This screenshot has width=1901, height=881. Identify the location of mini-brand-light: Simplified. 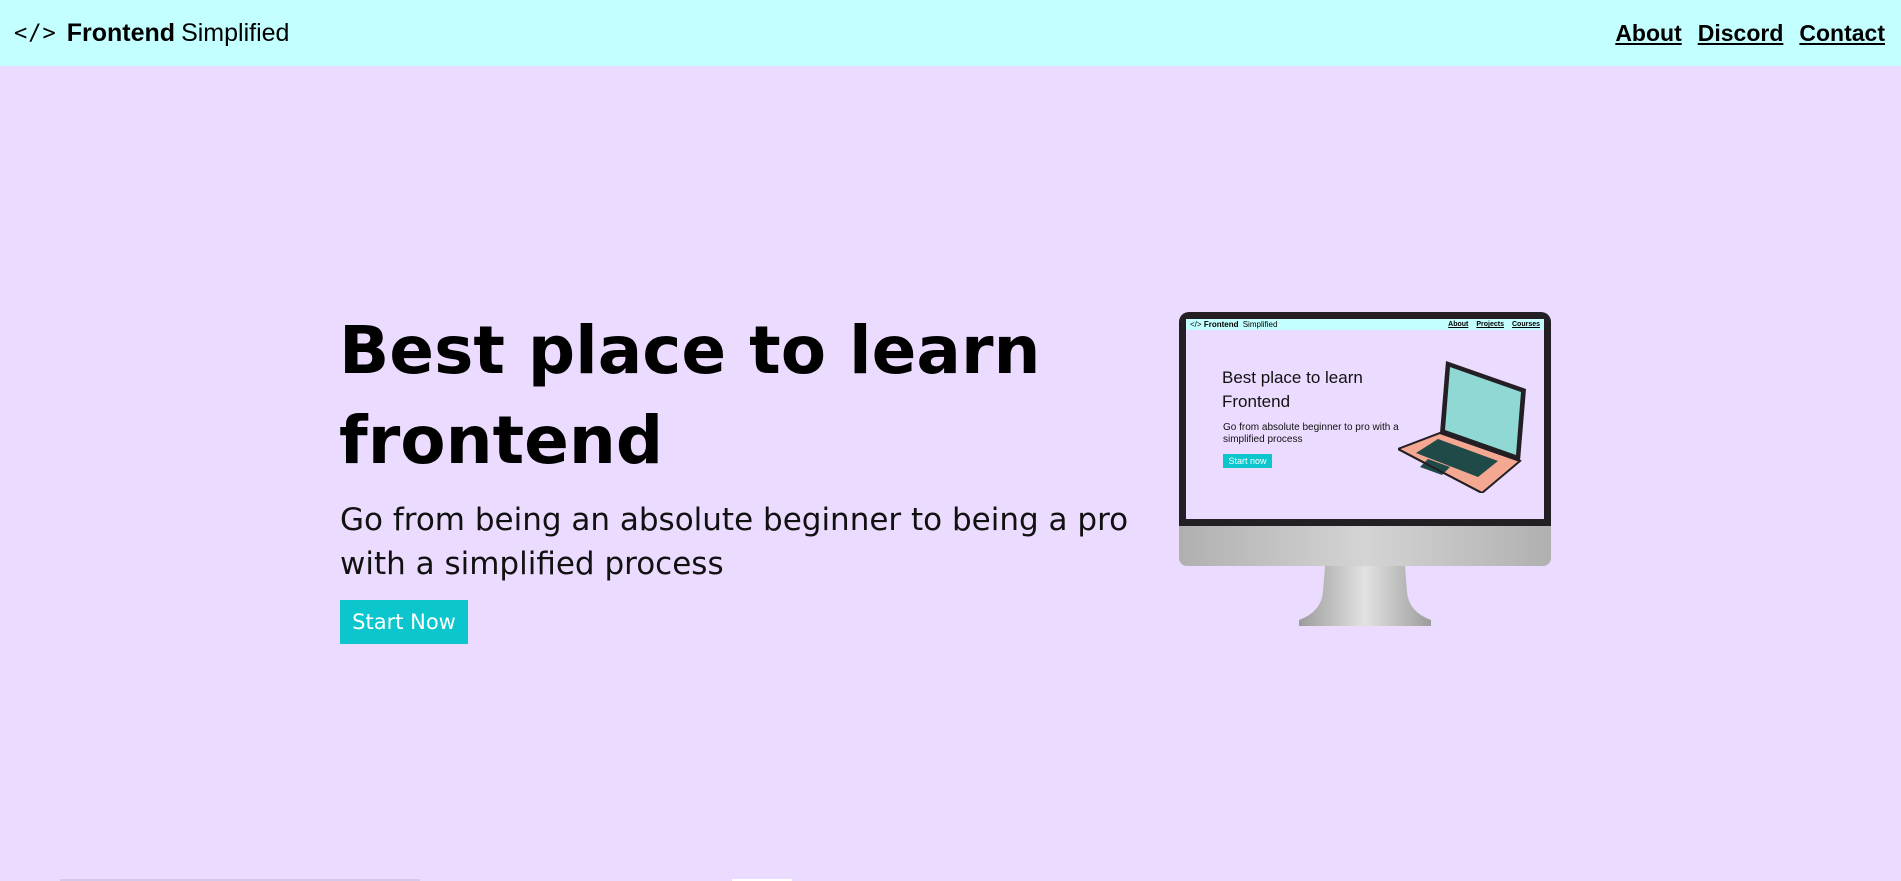
(1260, 324).